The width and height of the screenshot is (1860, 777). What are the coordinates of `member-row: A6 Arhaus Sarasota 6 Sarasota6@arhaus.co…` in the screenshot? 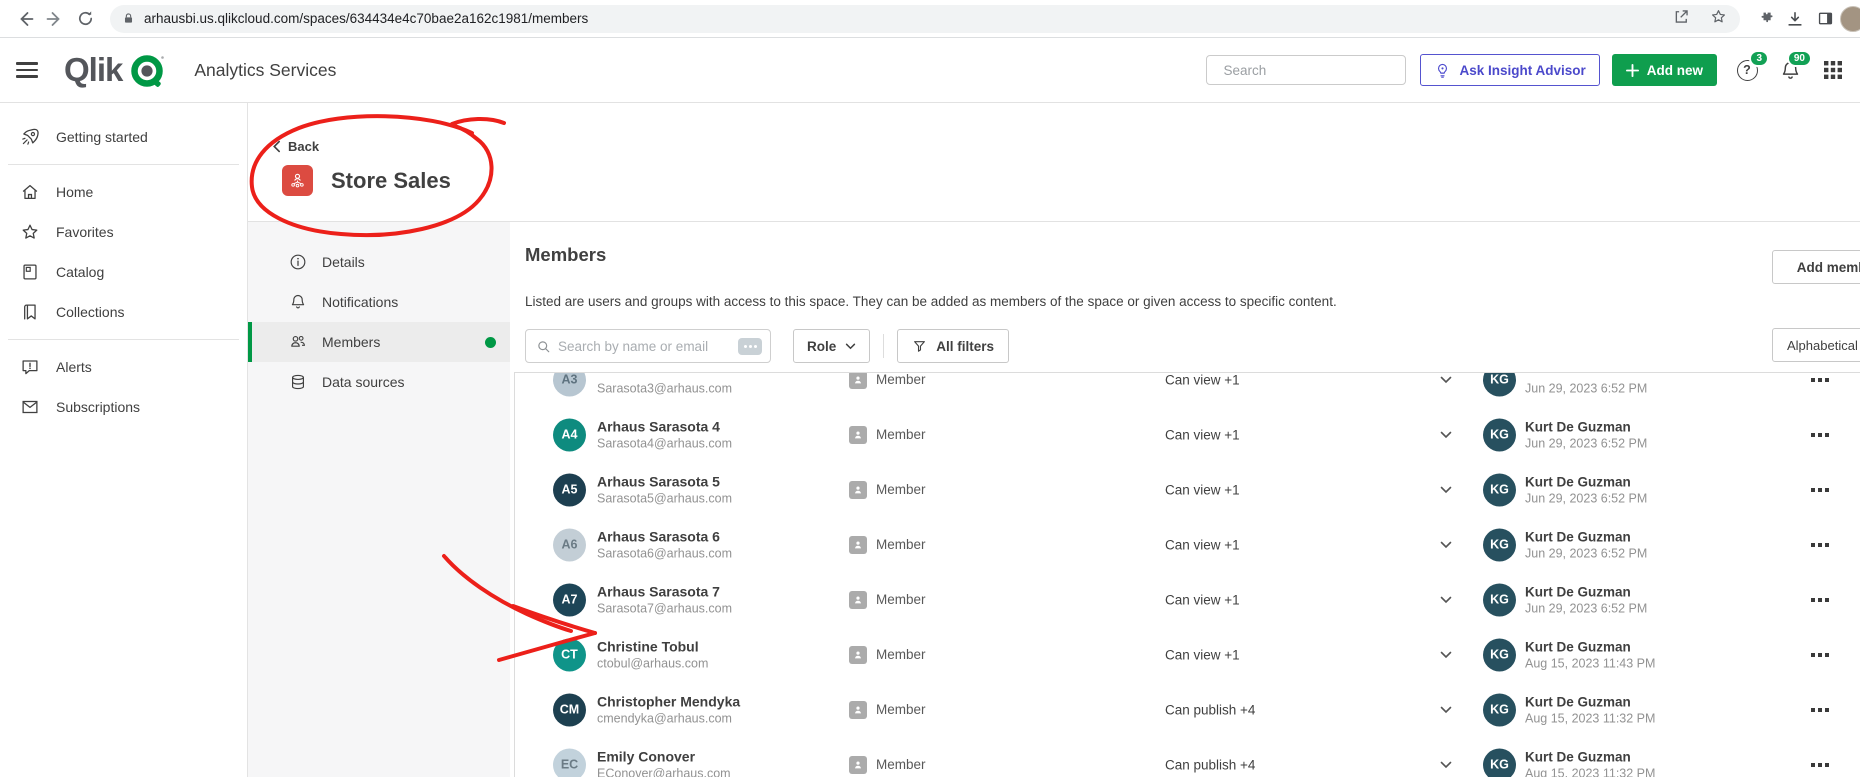 It's located at (1187, 544).